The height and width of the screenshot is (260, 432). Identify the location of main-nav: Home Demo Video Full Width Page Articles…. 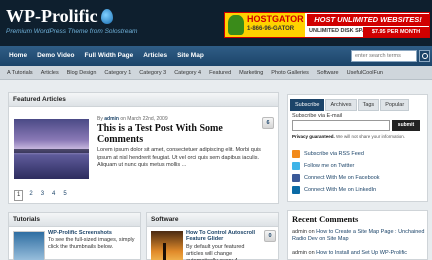
(216, 56).